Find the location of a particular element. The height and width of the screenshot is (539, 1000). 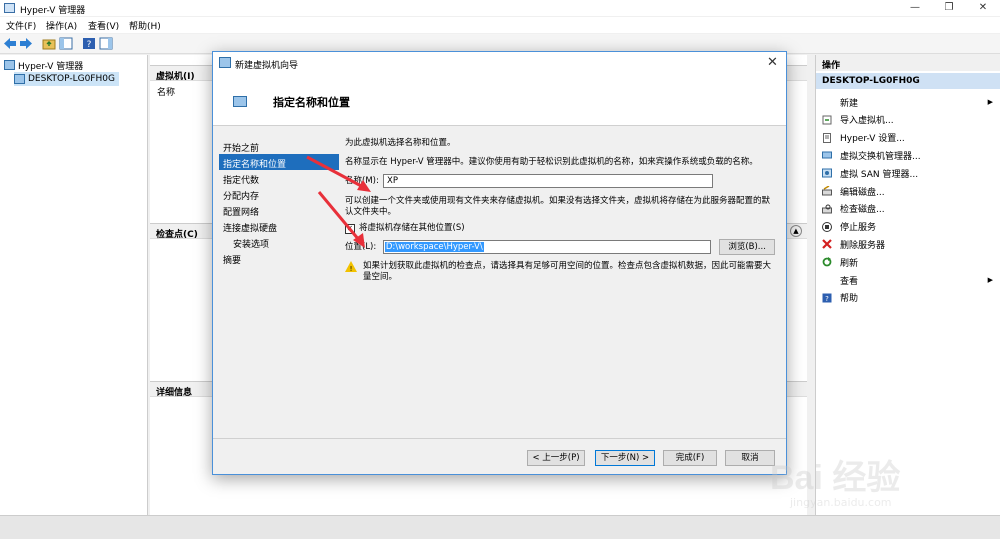

watermark: Bai 经验 jingyan.baidu.com is located at coordinates (875, 480).